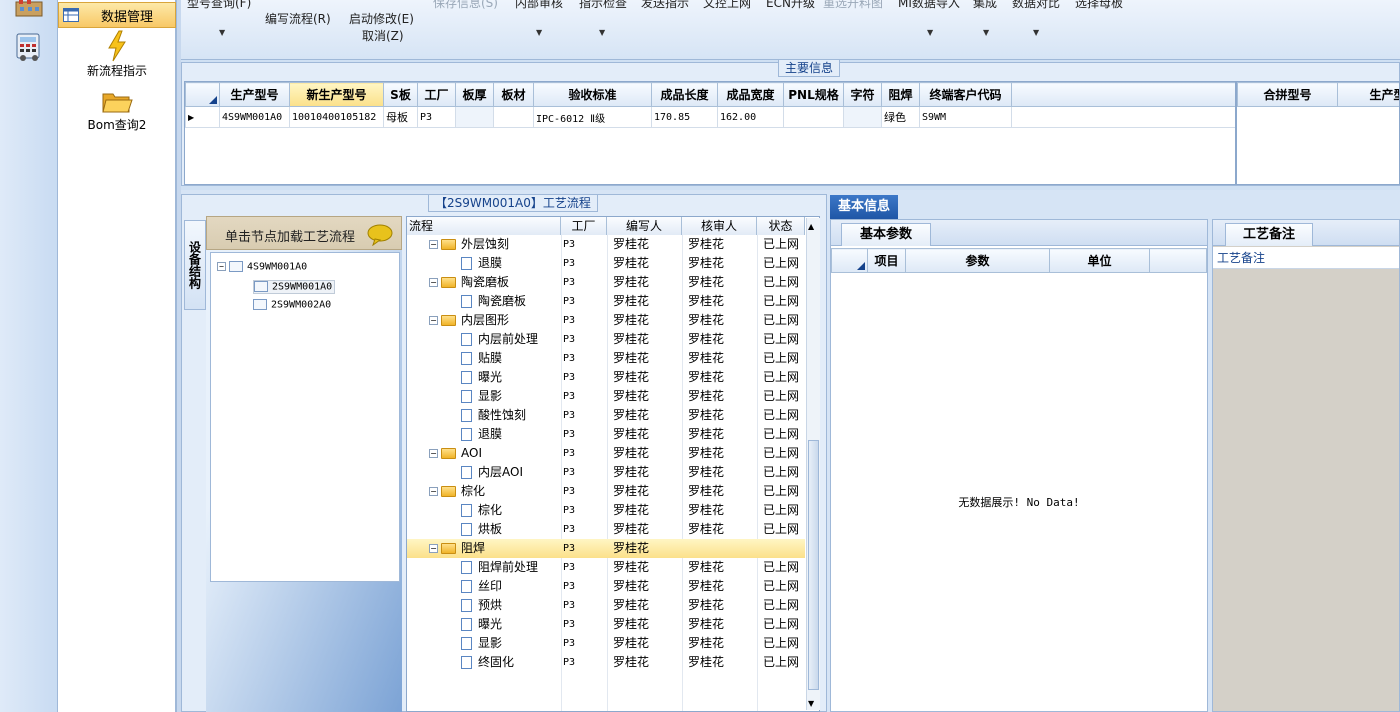 Image resolution: width=1400 pixels, height=712 pixels. I want to click on col-header: 验收标准, so click(592, 94).